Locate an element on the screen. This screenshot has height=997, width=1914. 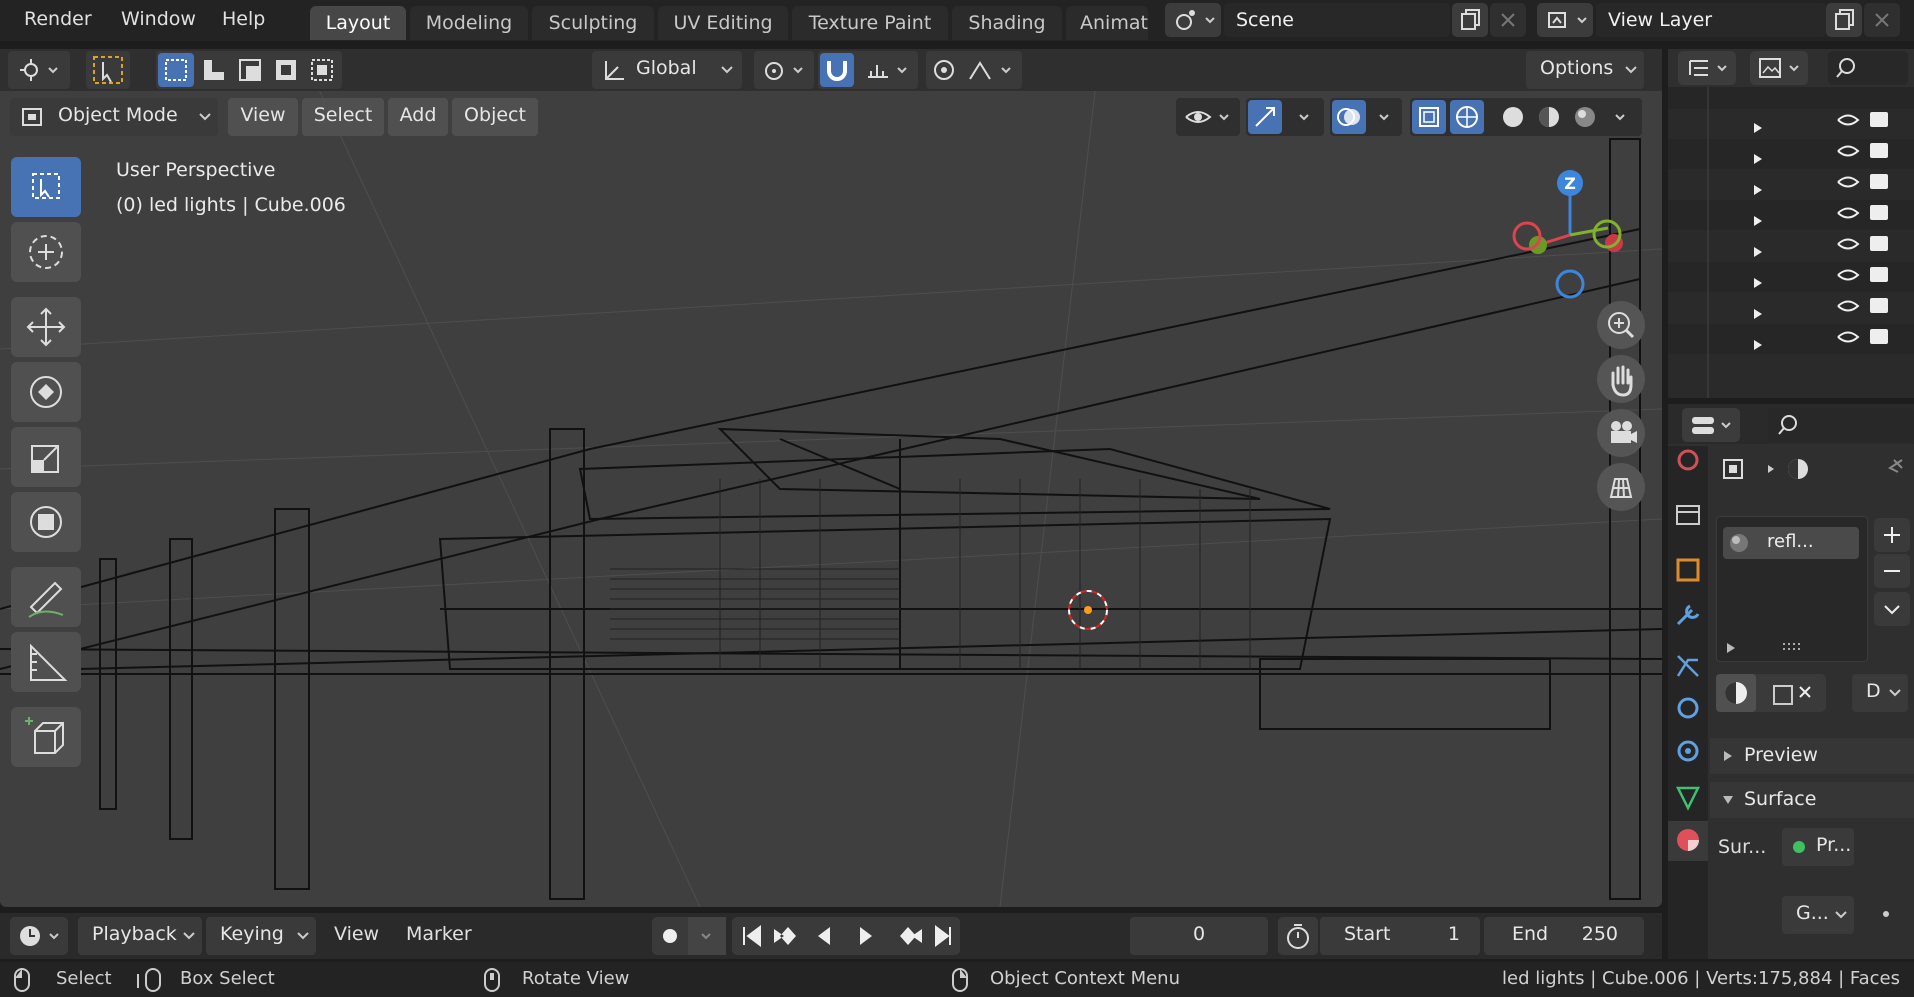
start-frame-field: Start 1 is located at coordinates (1400, 936).